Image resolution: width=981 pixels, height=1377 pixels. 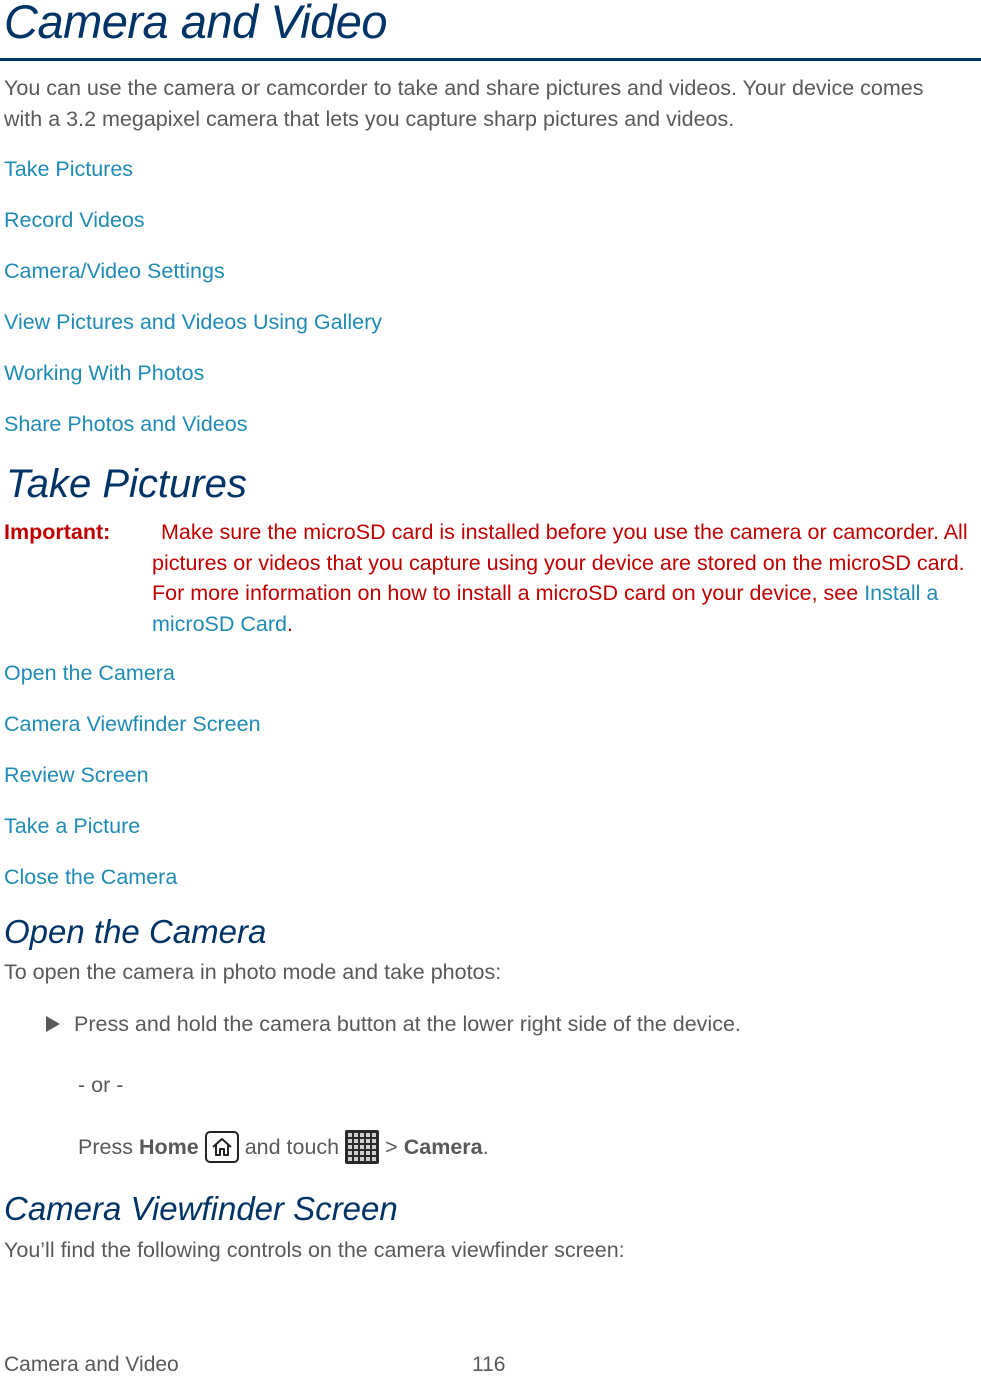 What do you see at coordinates (135, 931) in the screenshot?
I see `subsection-heading-open-camera: Open the Camera` at bounding box center [135, 931].